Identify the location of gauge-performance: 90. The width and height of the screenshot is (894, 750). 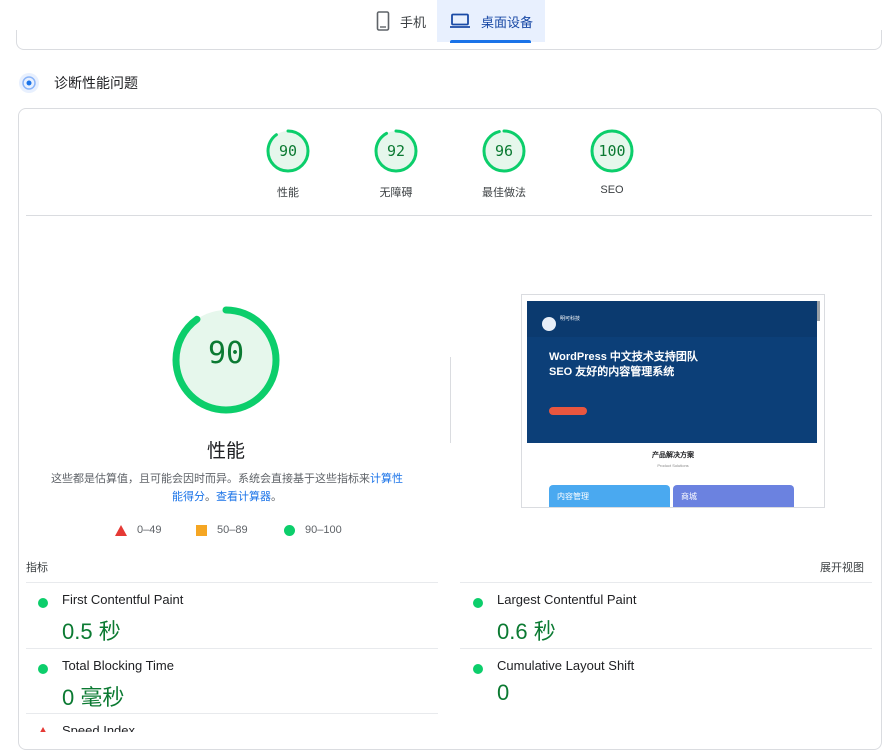
(288, 151).